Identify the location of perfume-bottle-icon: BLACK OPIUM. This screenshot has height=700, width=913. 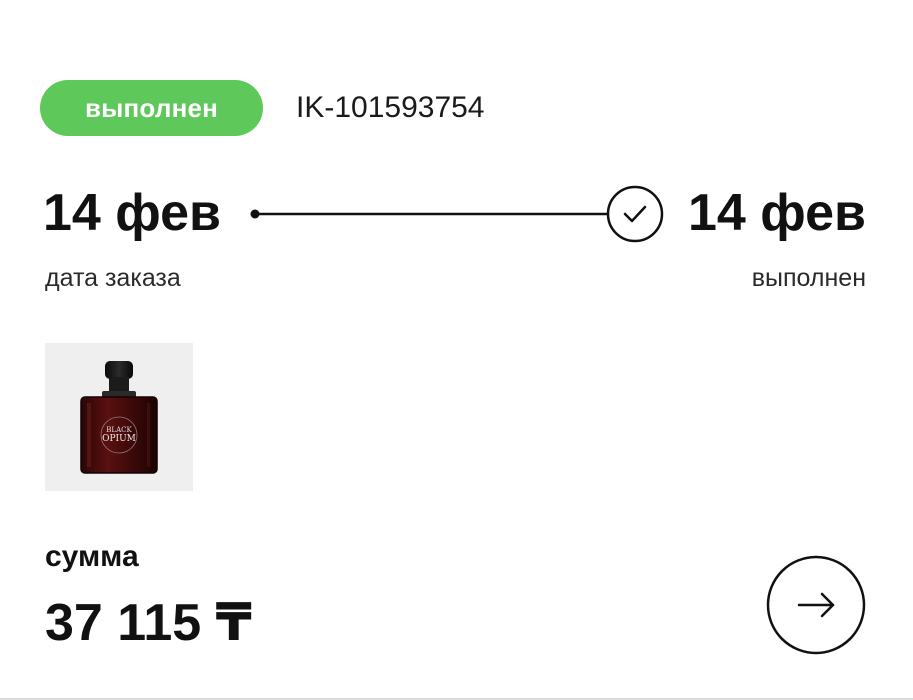
(119, 417).